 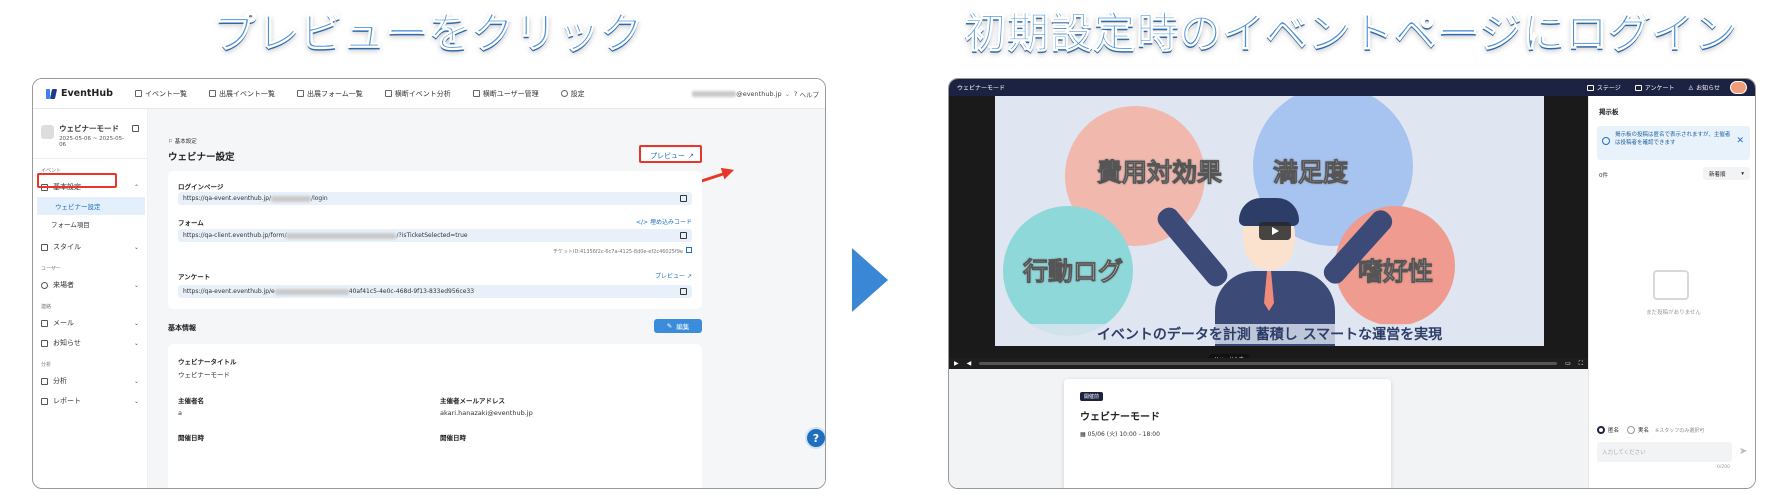 What do you see at coordinates (90, 323) in the screenshot?
I see `sidebar-item-mail: メール ⌄` at bounding box center [90, 323].